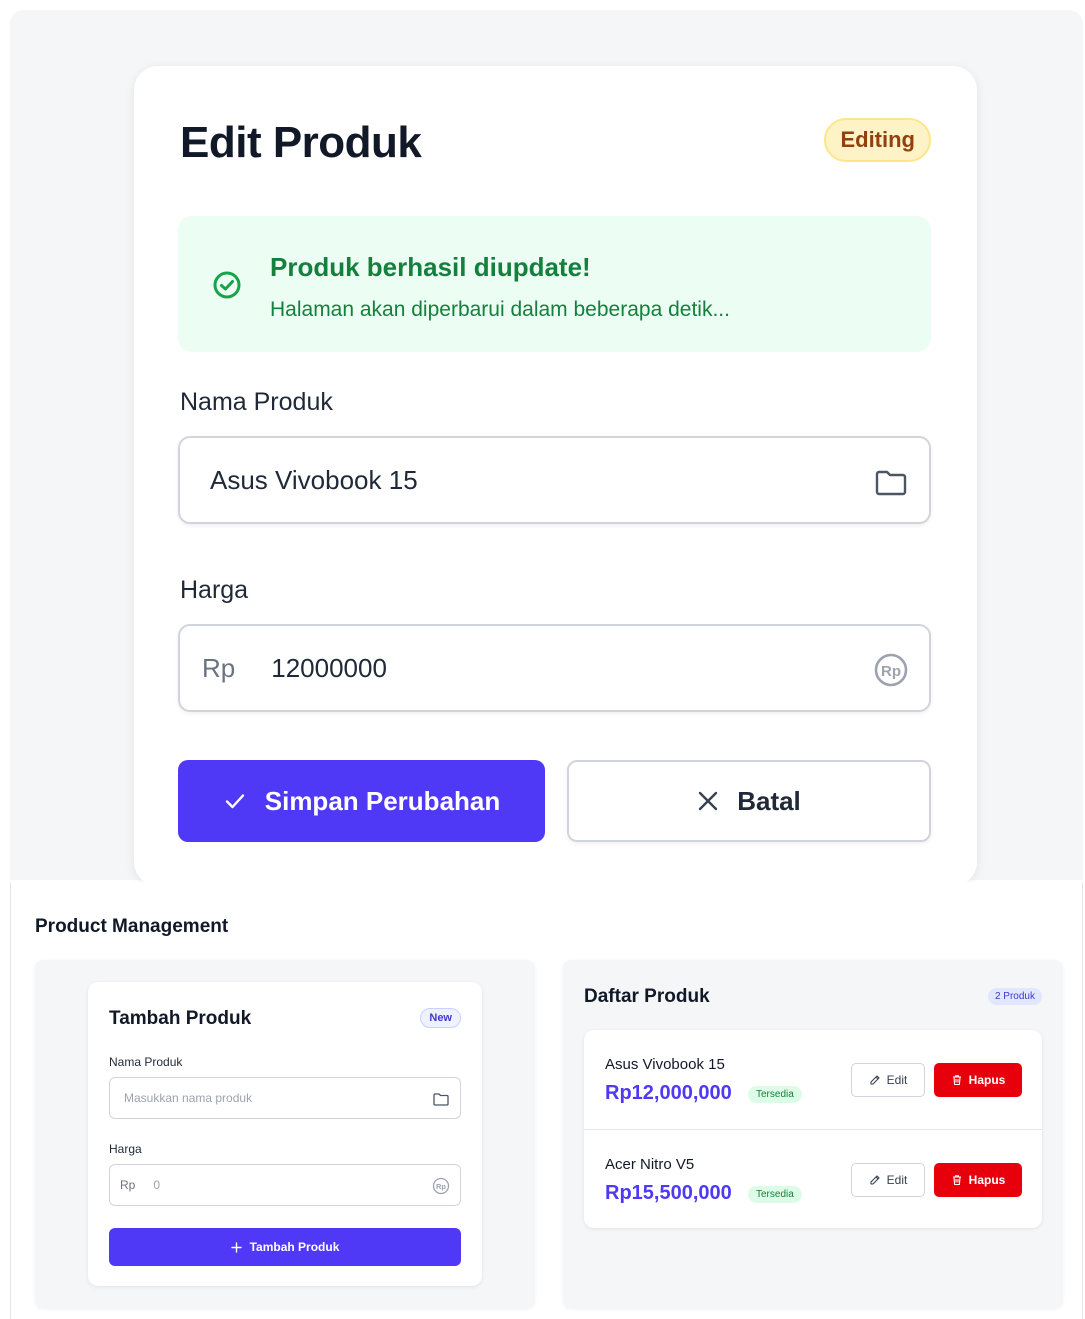  I want to click on add-product-button: Tambah Produk, so click(285, 1247).